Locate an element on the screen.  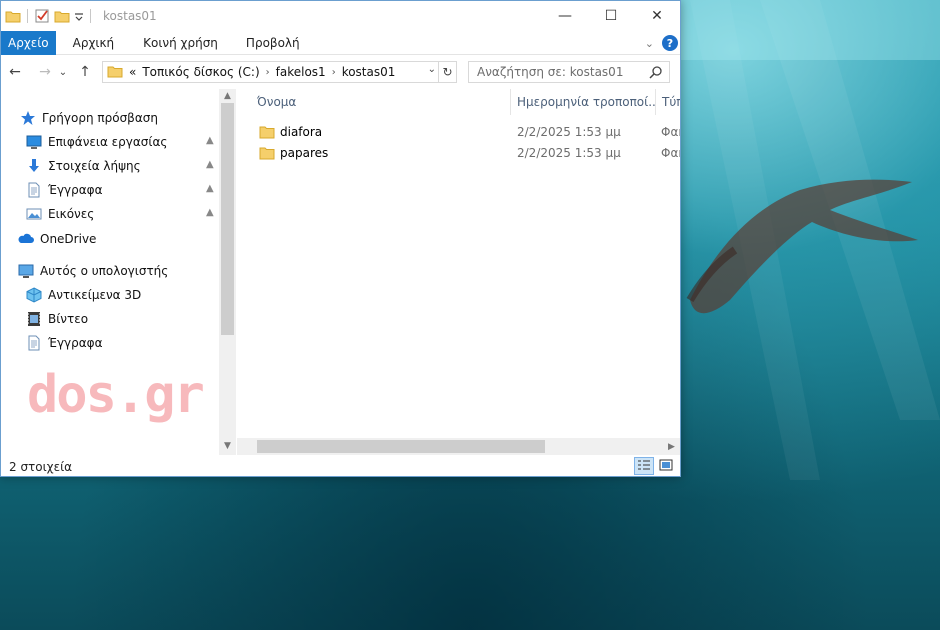
sidebar-item-quick-access: Γρήγορη πρόσβαση is located at coordinates (89, 118).